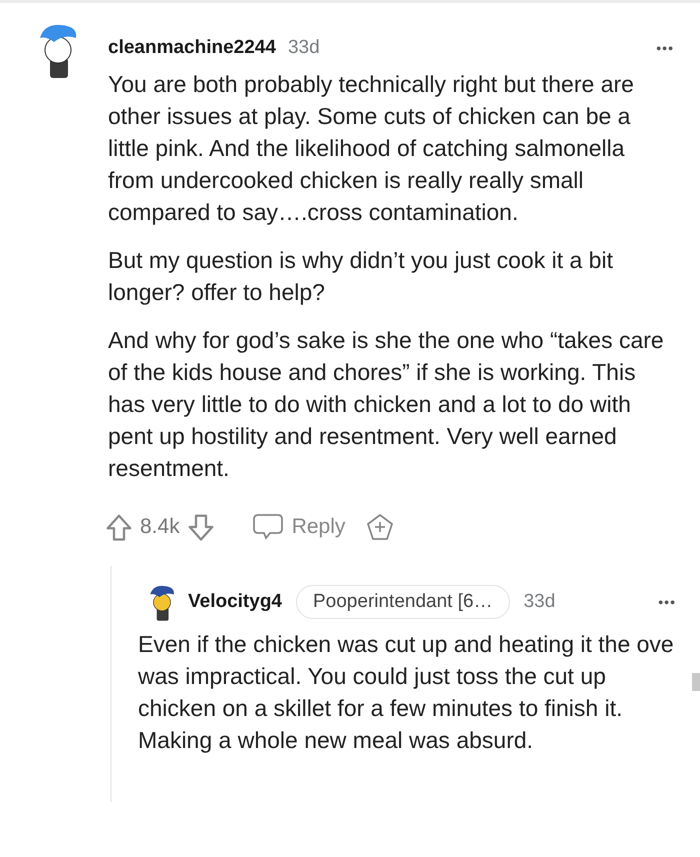  I want to click on vote-count: 8.4k, so click(160, 527).